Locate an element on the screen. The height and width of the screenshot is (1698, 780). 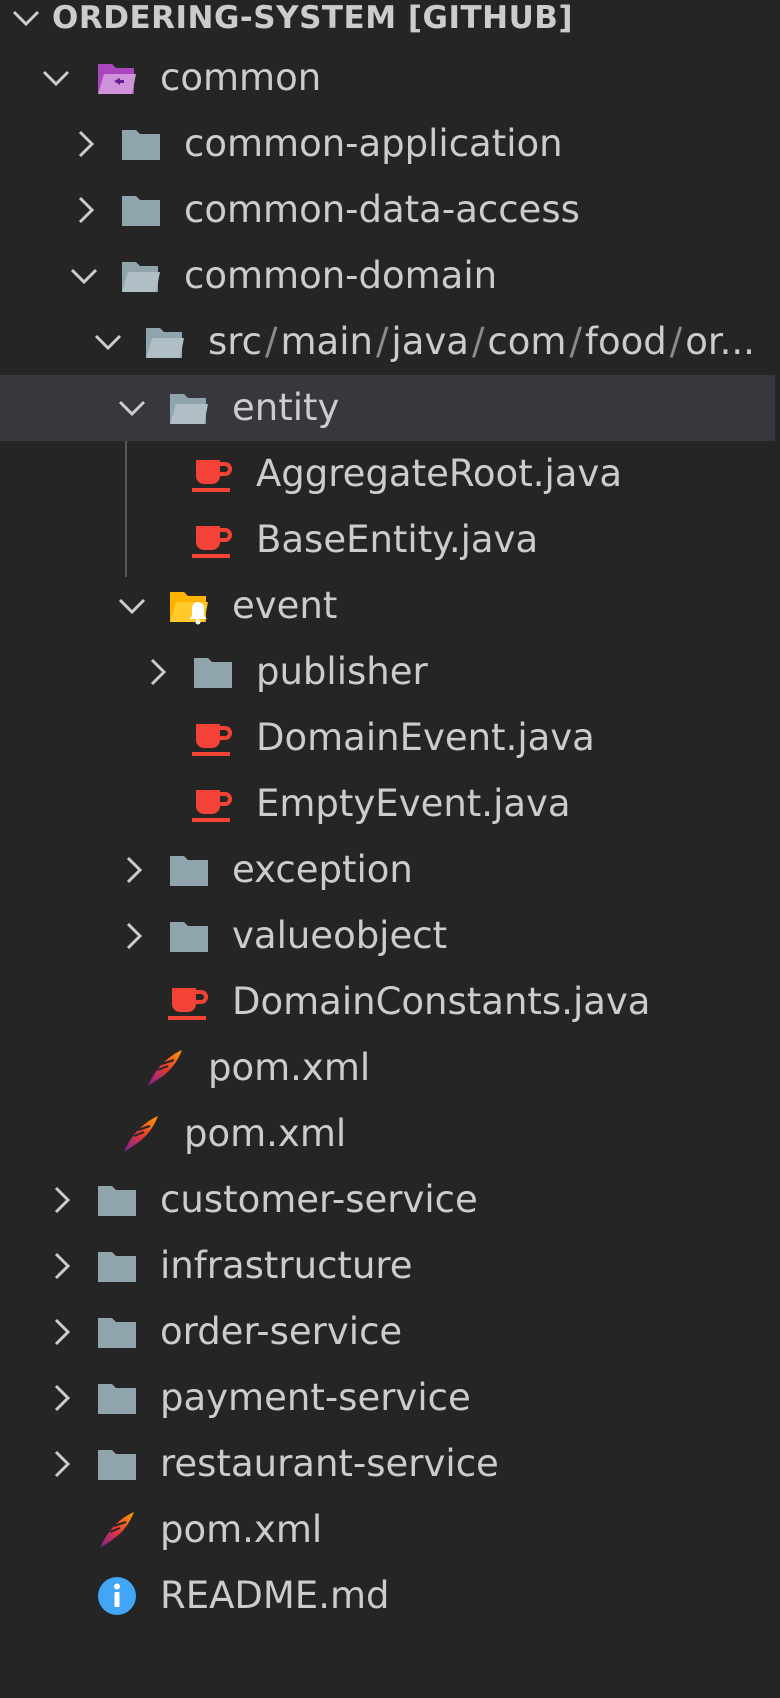
tree-item-restaurant-service: restaurant-service is located at coordinates (390, 1464).